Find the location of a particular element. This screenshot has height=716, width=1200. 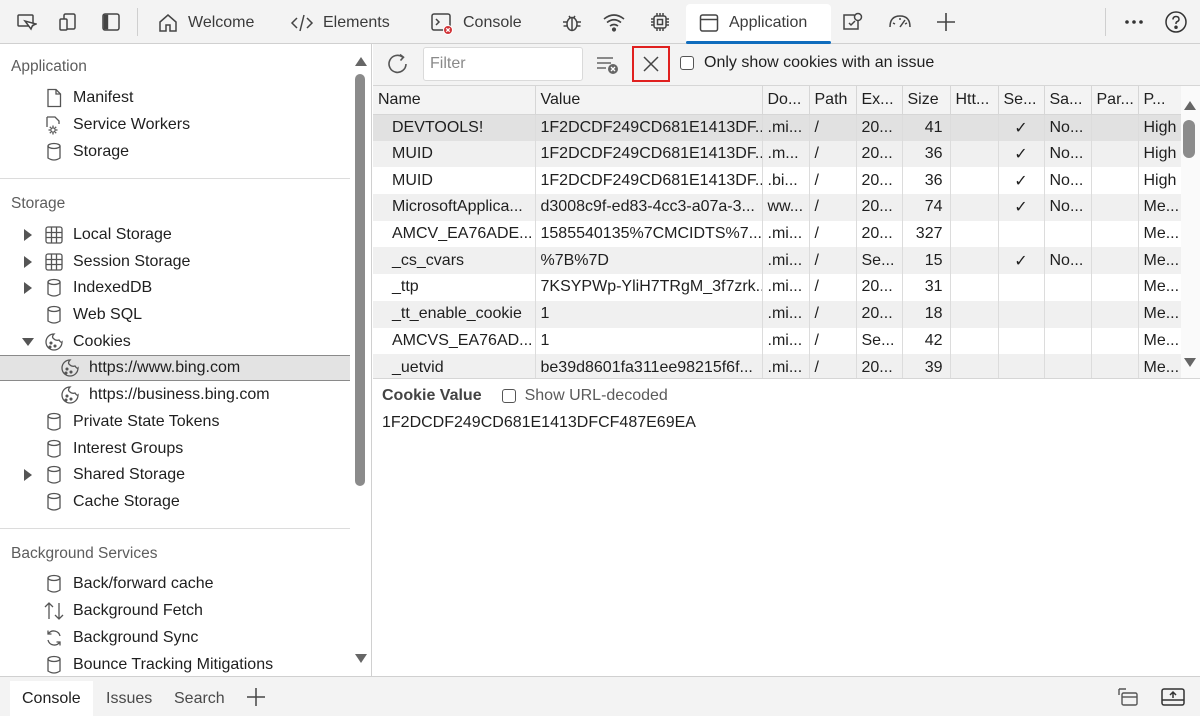

sidebar-item-session-storage: Session Storage is located at coordinates (175, 262).